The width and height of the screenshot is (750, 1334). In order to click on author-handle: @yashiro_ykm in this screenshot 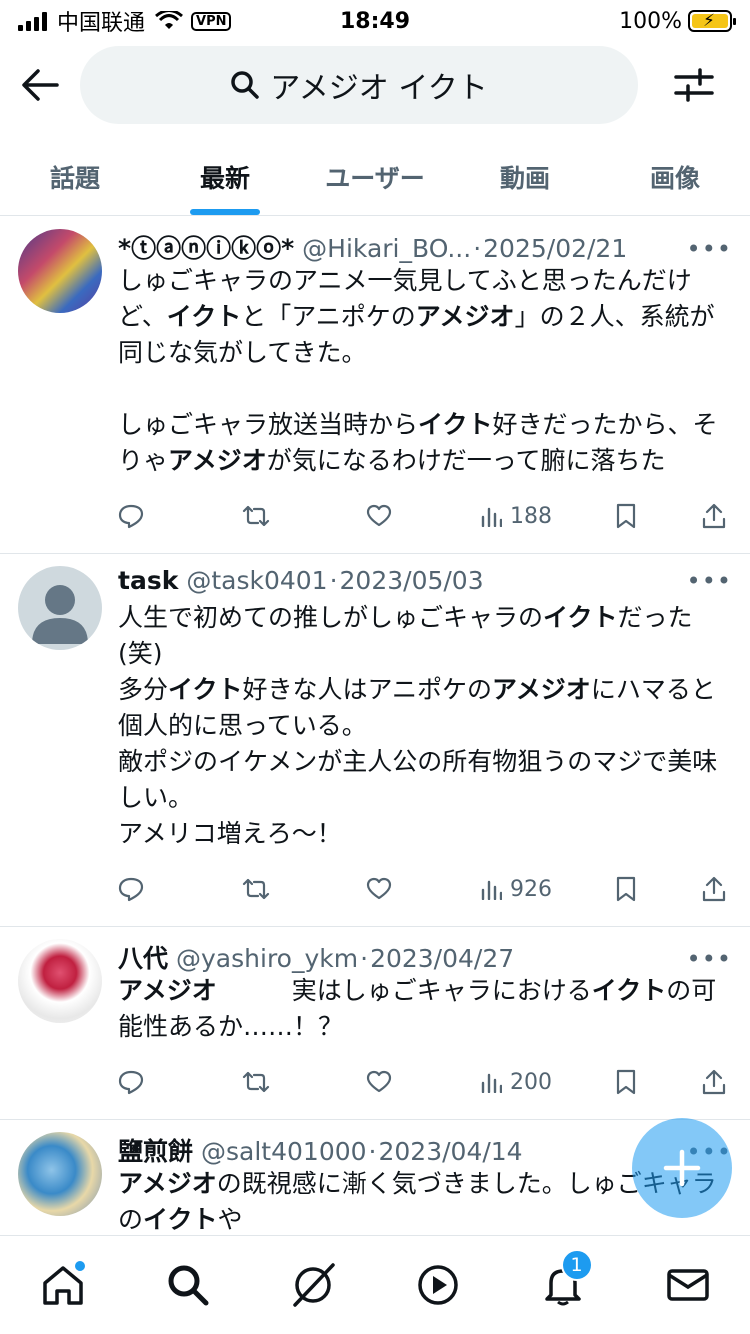, I will do `click(267, 958)`.